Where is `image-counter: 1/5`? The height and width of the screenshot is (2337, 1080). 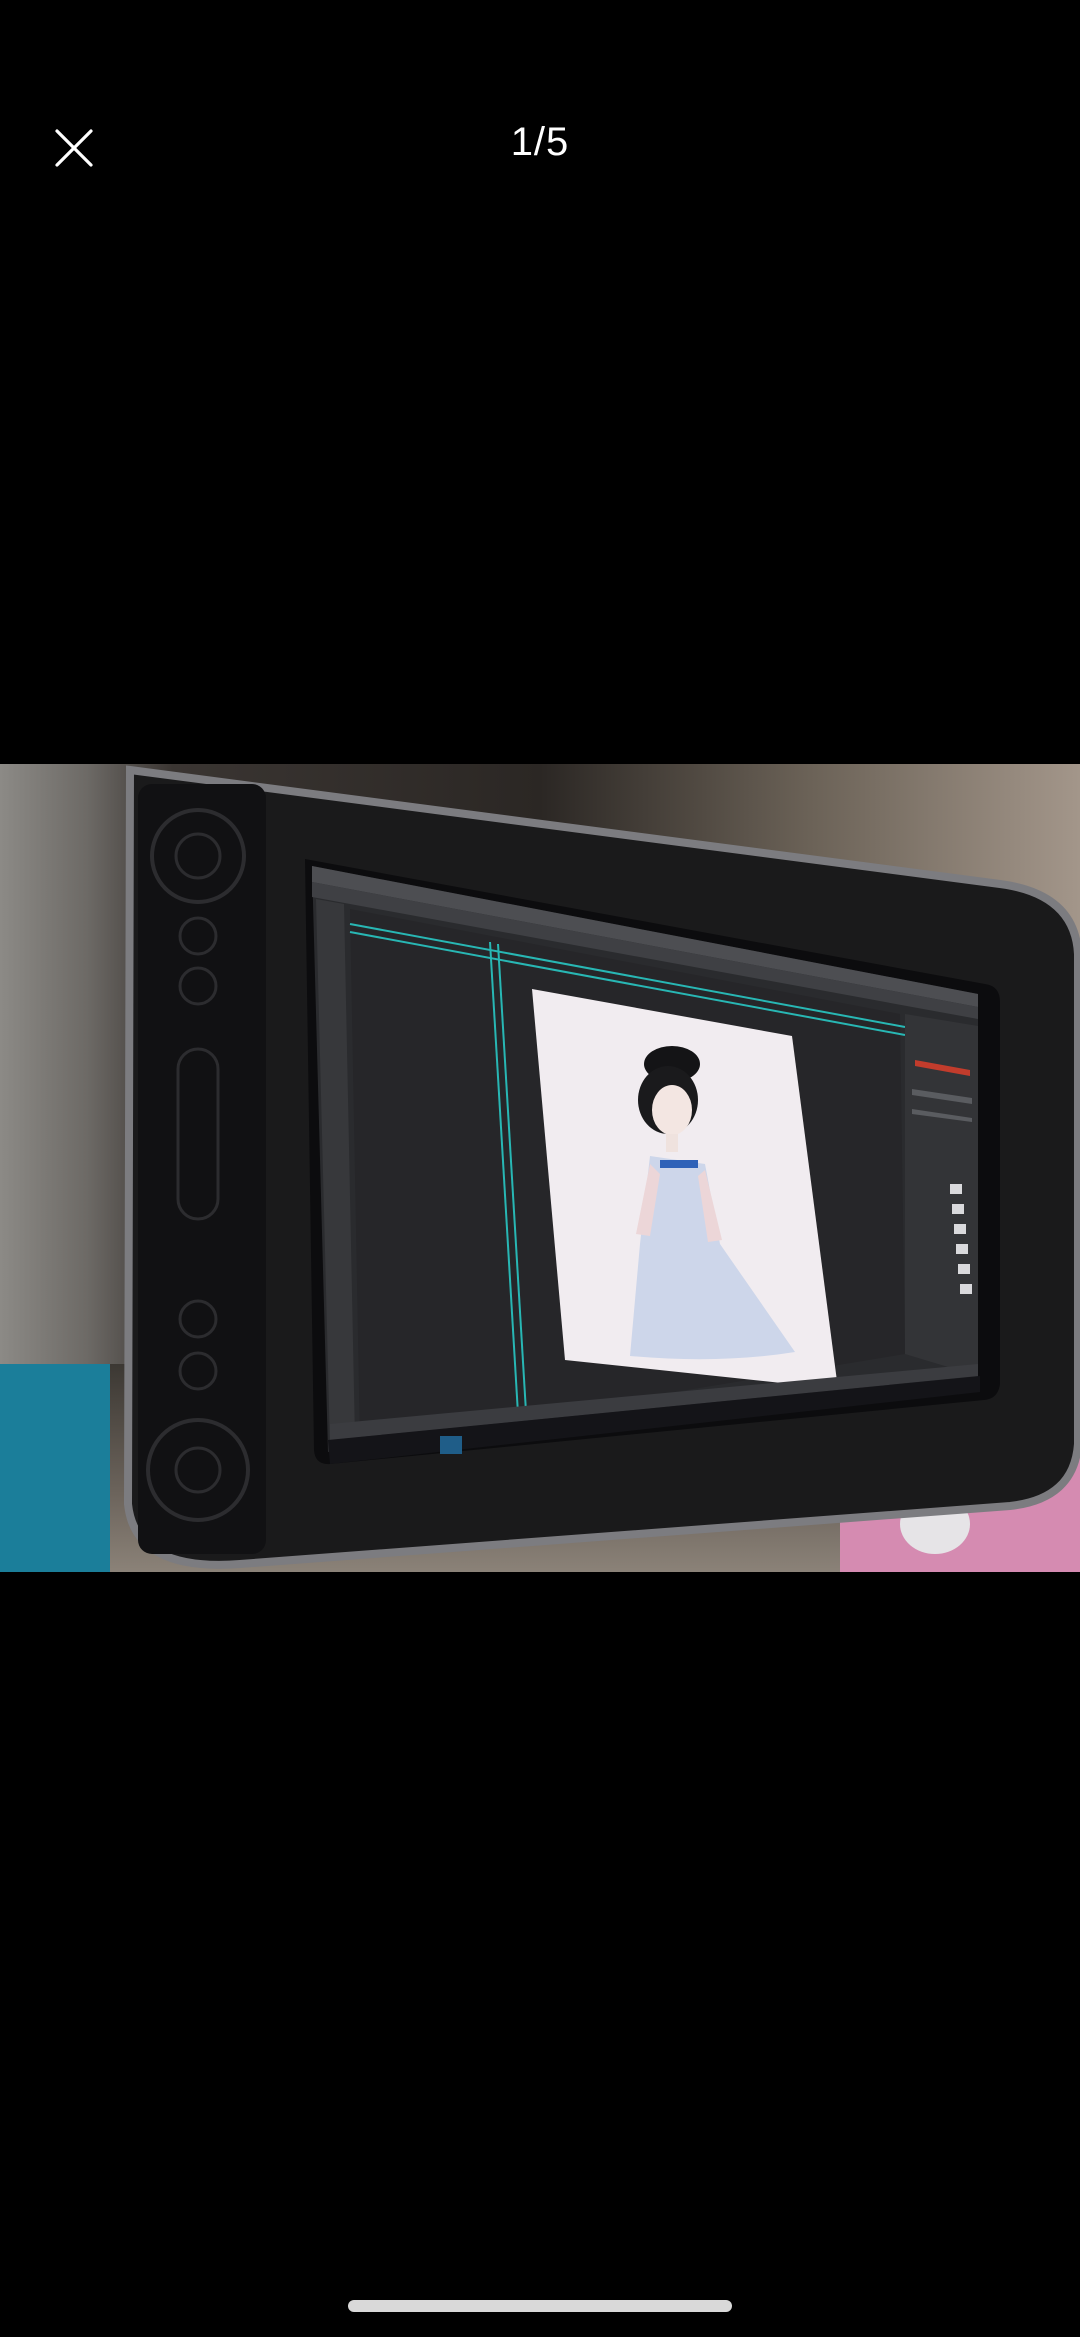
image-counter: 1/5 is located at coordinates (540, 142).